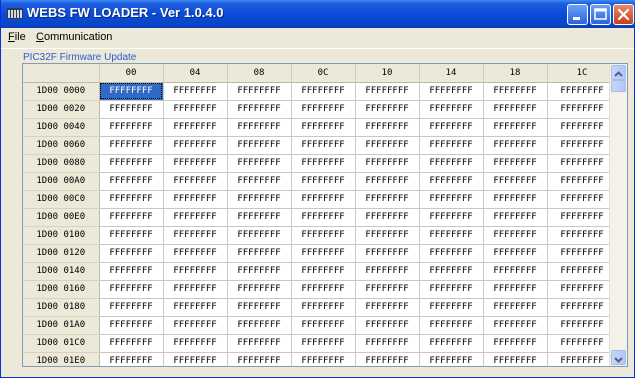  I want to click on row-address: 1D00 0100, so click(61, 235).